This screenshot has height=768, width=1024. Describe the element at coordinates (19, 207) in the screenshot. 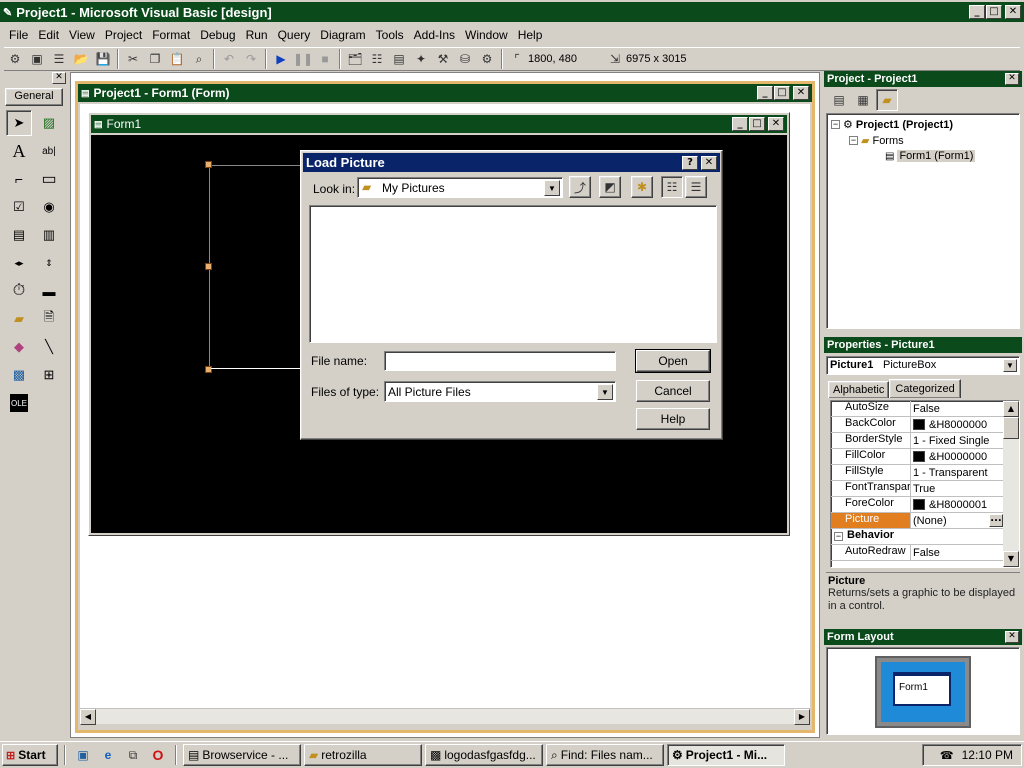

I see `checkbox-icon: ☑` at that location.